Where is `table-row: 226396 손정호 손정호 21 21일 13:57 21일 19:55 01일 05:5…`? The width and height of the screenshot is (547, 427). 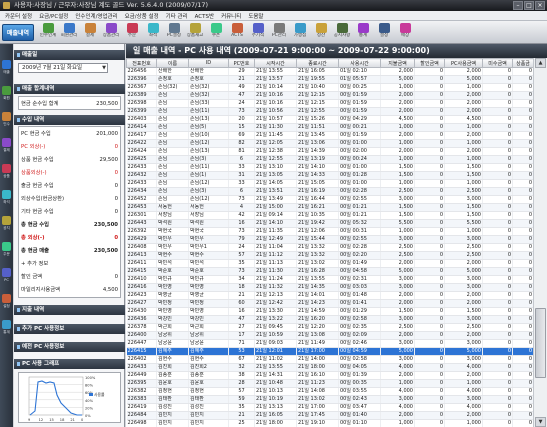
table-row: 226396 손정호 손정호 21 21일 13:57 21일 19:55 01일 05:5… is located at coordinates (330, 79).